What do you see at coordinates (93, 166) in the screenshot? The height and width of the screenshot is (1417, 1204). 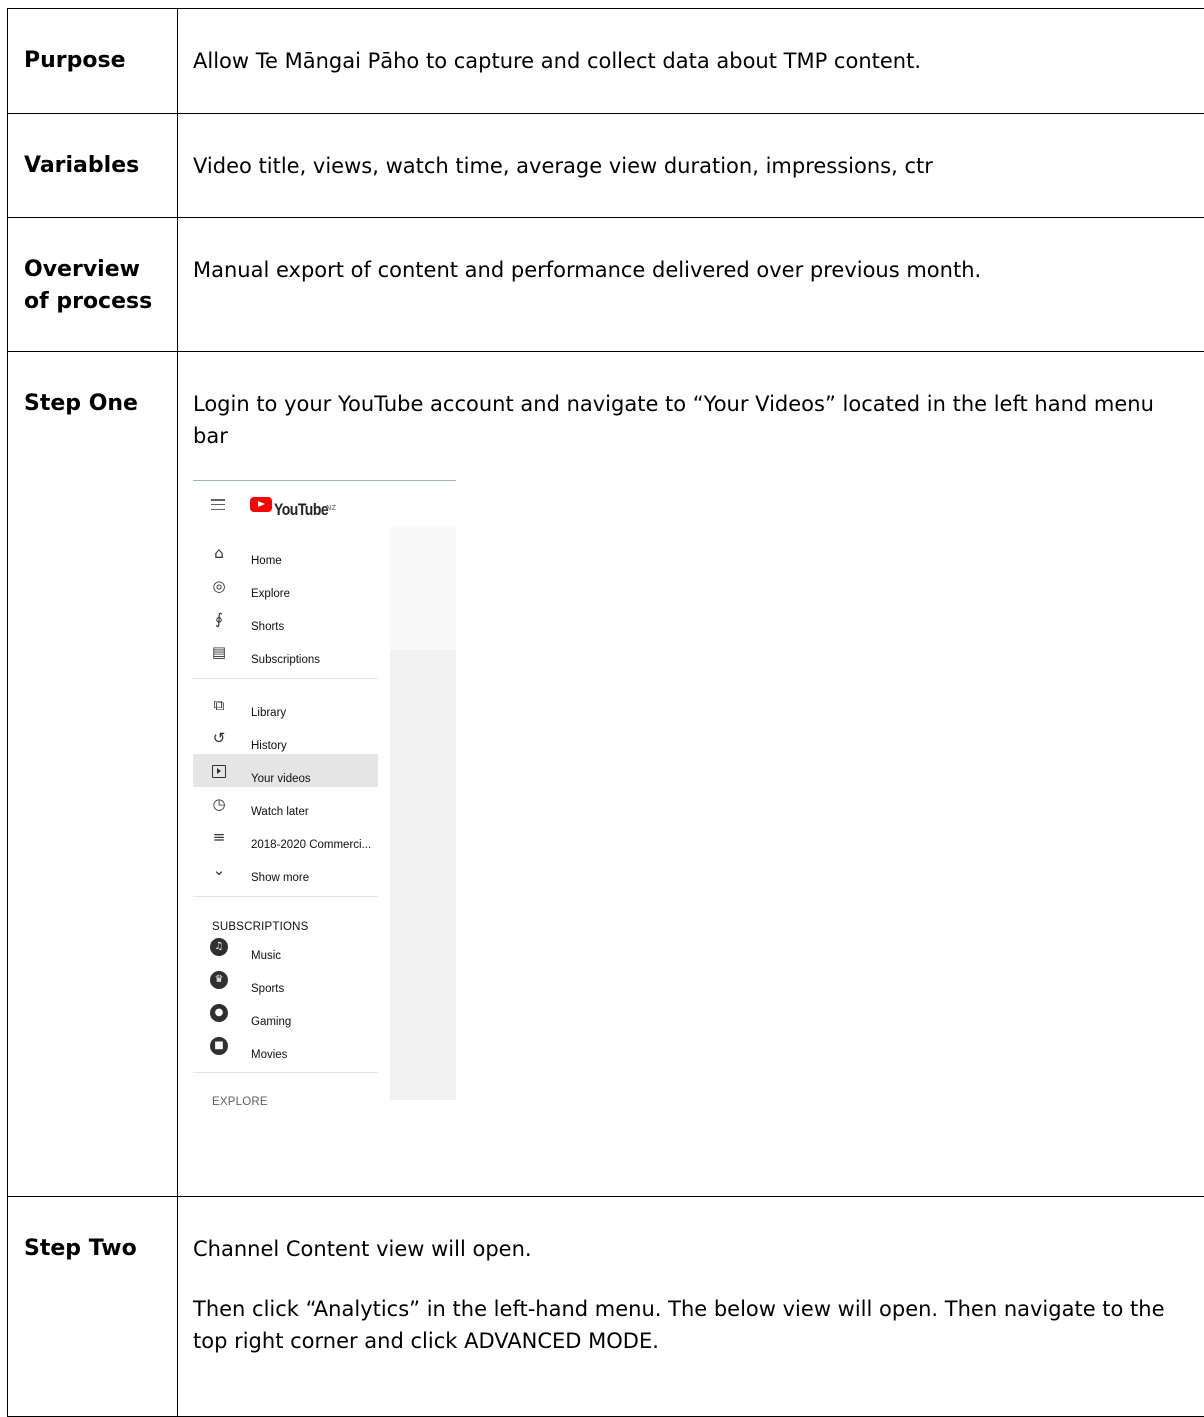 I see `row-label-variables: Variables` at bounding box center [93, 166].